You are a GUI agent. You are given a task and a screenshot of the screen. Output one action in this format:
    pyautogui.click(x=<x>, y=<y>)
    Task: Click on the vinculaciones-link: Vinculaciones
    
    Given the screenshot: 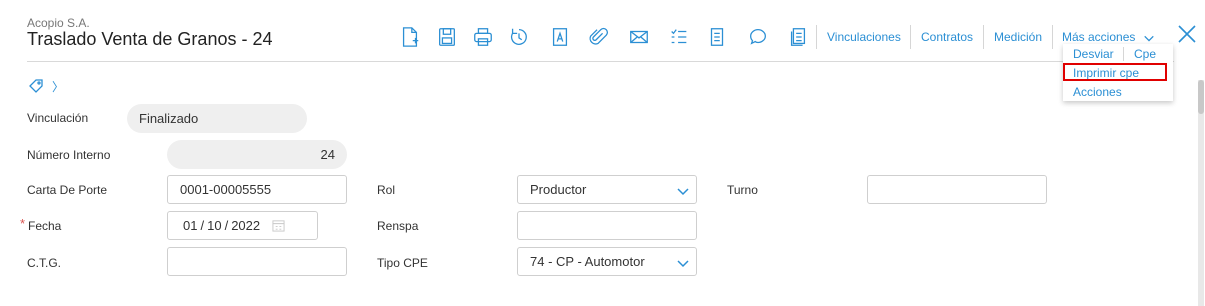 What is the action you would take?
    pyautogui.click(x=864, y=37)
    